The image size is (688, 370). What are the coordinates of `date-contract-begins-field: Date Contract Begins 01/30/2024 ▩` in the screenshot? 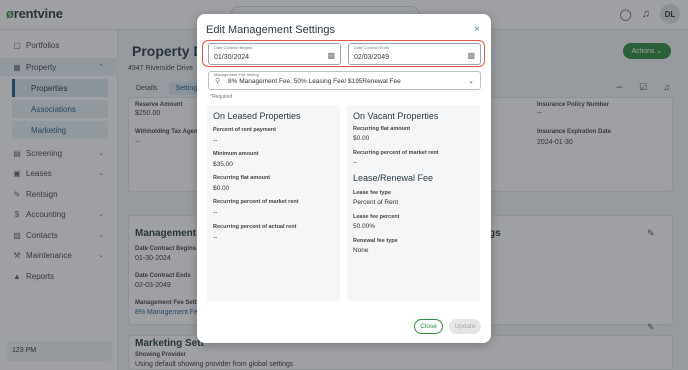 It's located at (274, 54).